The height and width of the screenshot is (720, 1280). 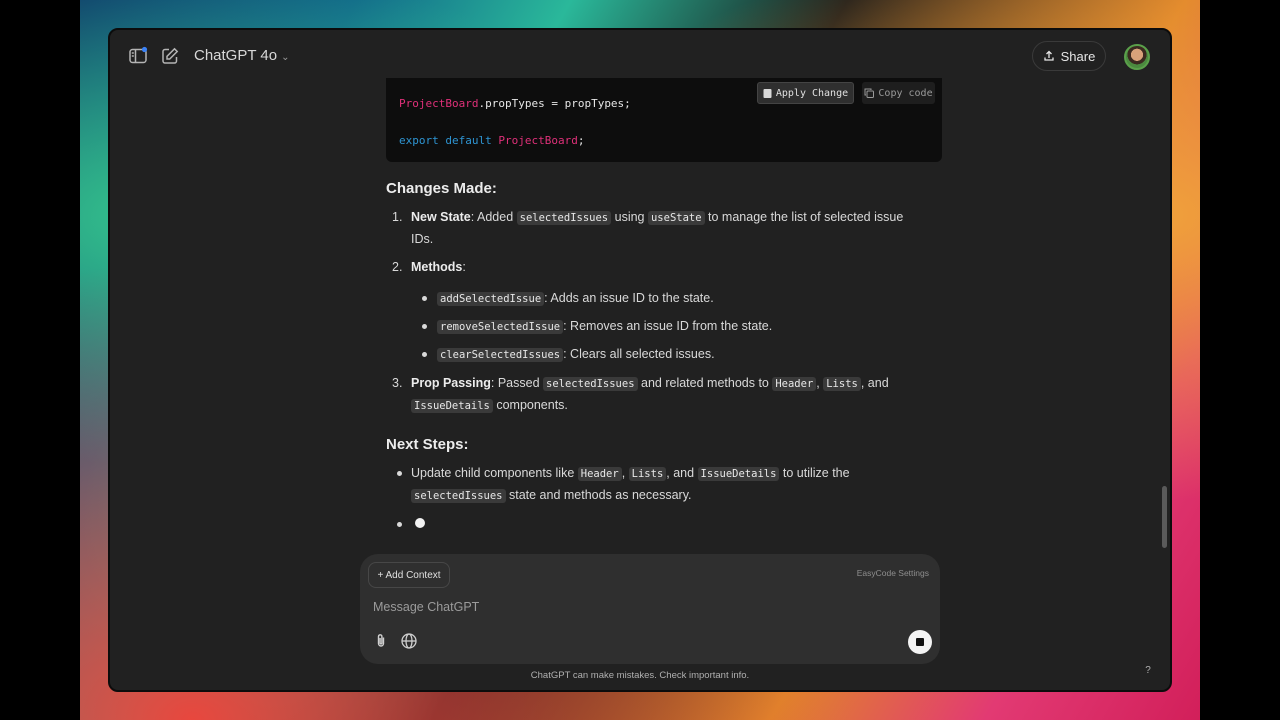 I want to click on easycode-settings-link: EasyCode Settings, so click(x=893, y=573).